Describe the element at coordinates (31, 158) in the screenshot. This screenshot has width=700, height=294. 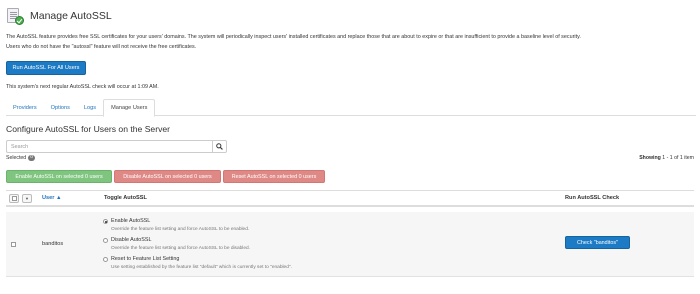
I see `selected-count-badge: 0` at that location.